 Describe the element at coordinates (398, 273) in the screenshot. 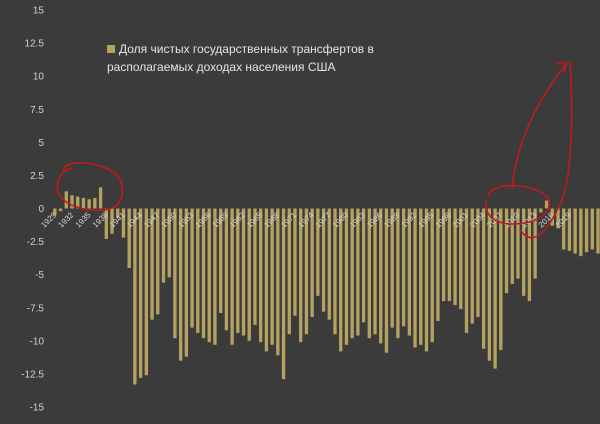

I see `bar-1989` at that location.